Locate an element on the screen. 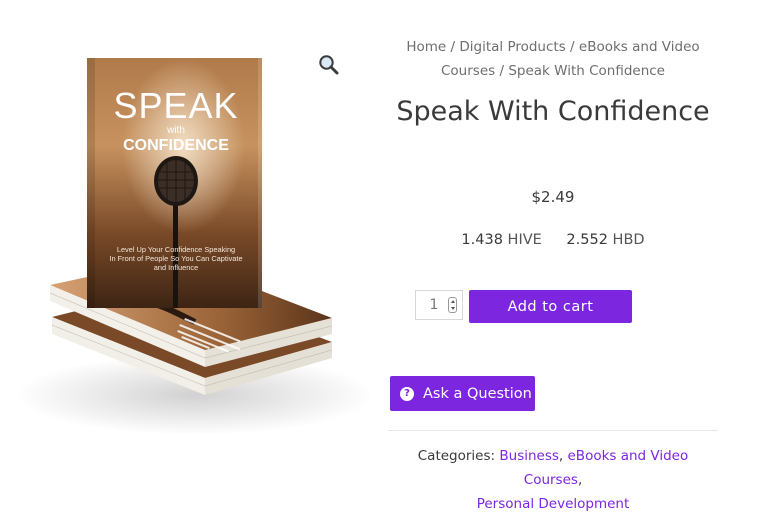 Image resolution: width=768 pixels, height=520 pixels. cover-title-line1: SPEAK is located at coordinates (175, 105).